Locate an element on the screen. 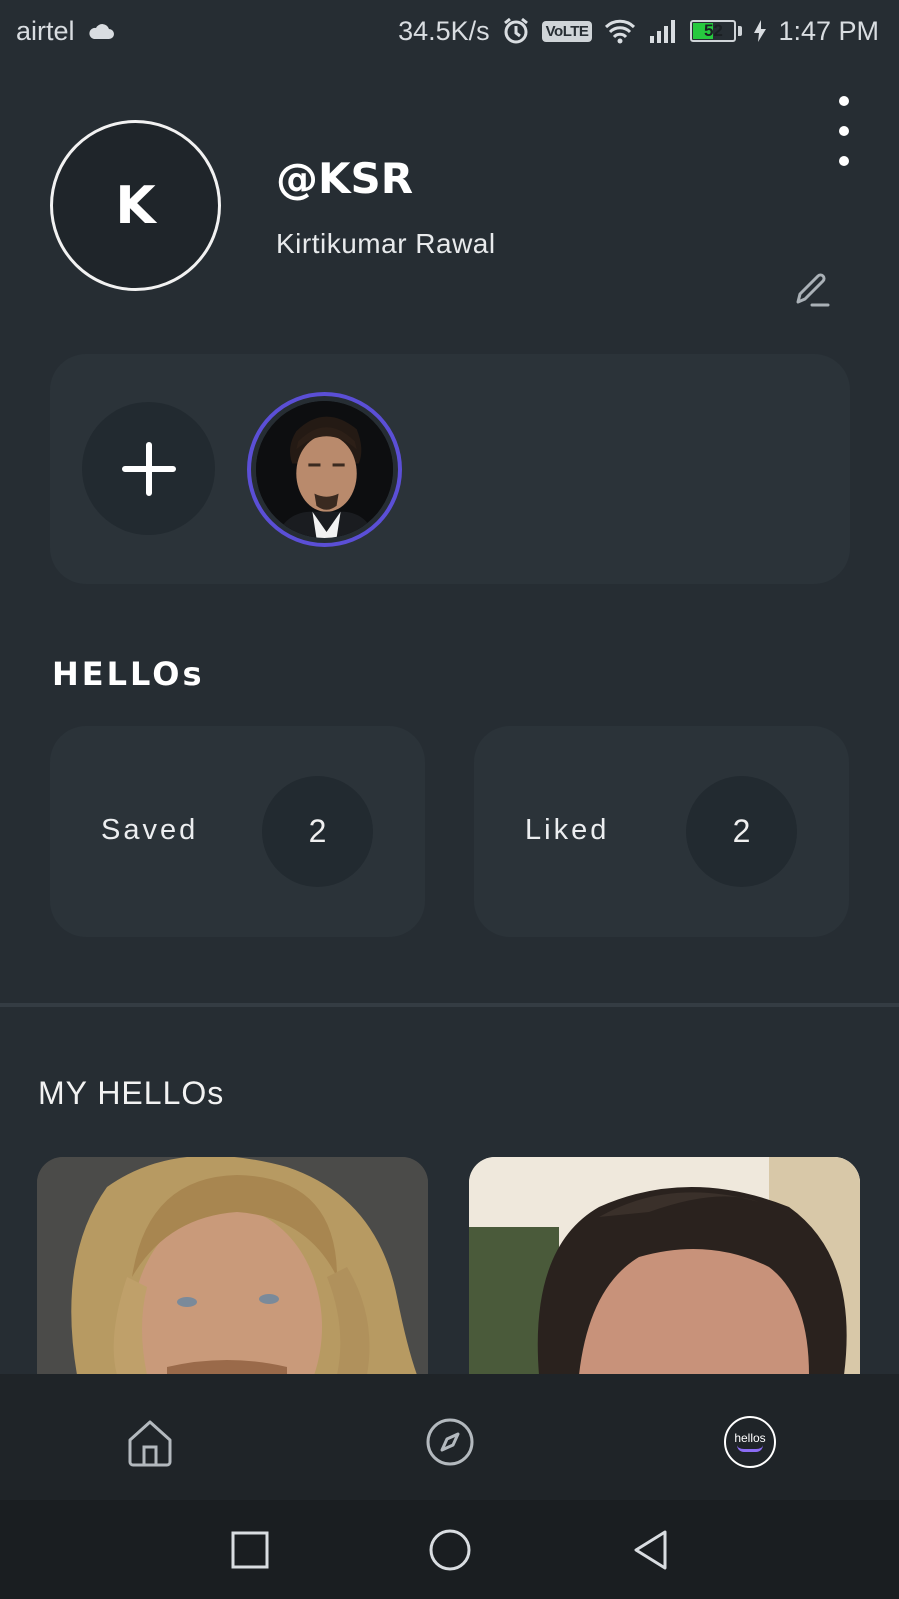  battery-level: 52 is located at coordinates (713, 30).